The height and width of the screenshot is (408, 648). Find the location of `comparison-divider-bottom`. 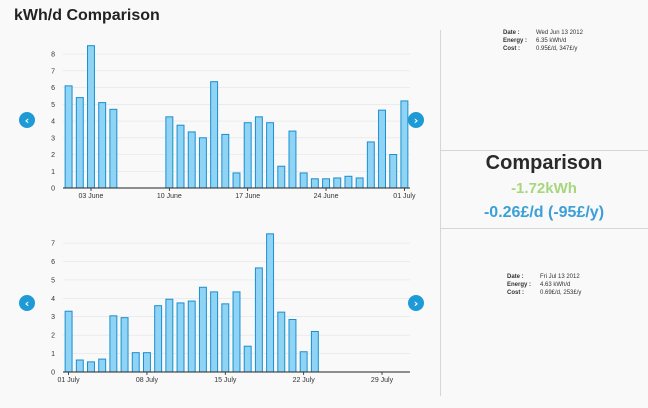

comparison-divider-bottom is located at coordinates (544, 228).